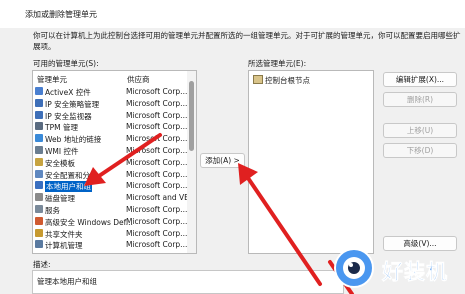 The image size is (465, 294). I want to click on description-label: 描述:, so click(42, 264).